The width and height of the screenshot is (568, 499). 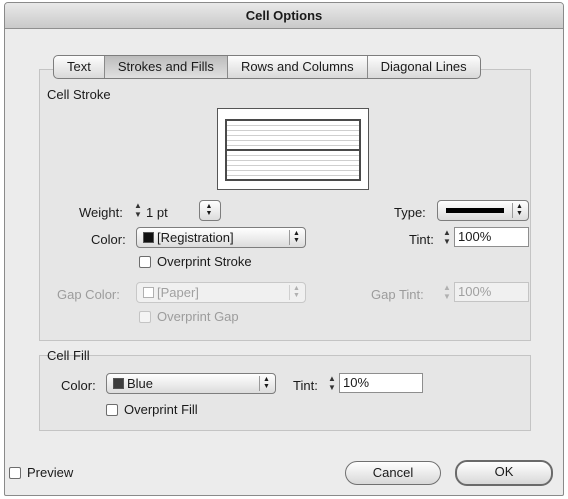 What do you see at coordinates (447, 238) in the screenshot?
I see `tint-stepper-icon: ▲ ▼` at bounding box center [447, 238].